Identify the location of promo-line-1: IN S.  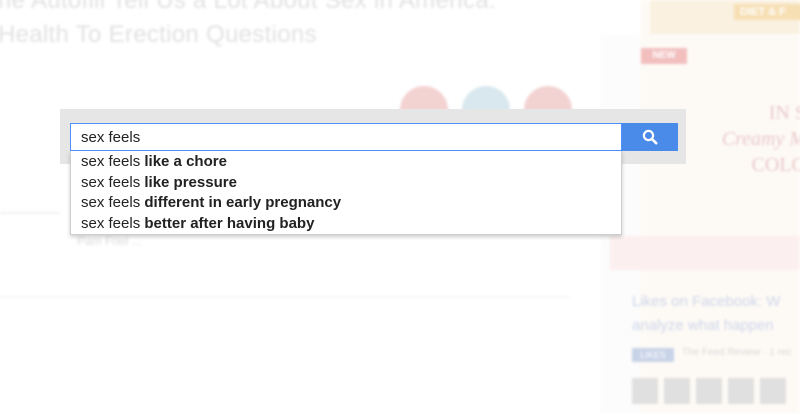
(784, 113).